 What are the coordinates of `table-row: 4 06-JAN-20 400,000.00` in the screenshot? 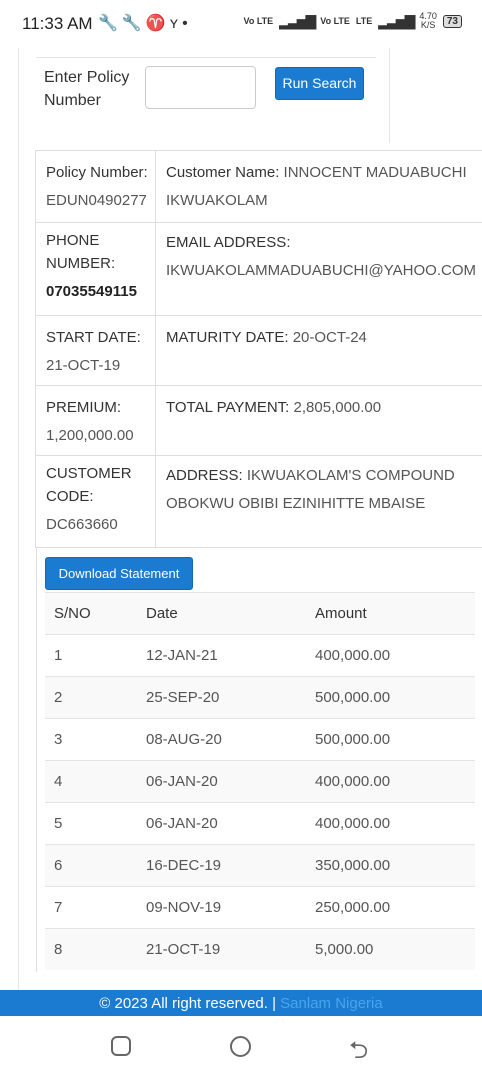 It's located at (260, 781).